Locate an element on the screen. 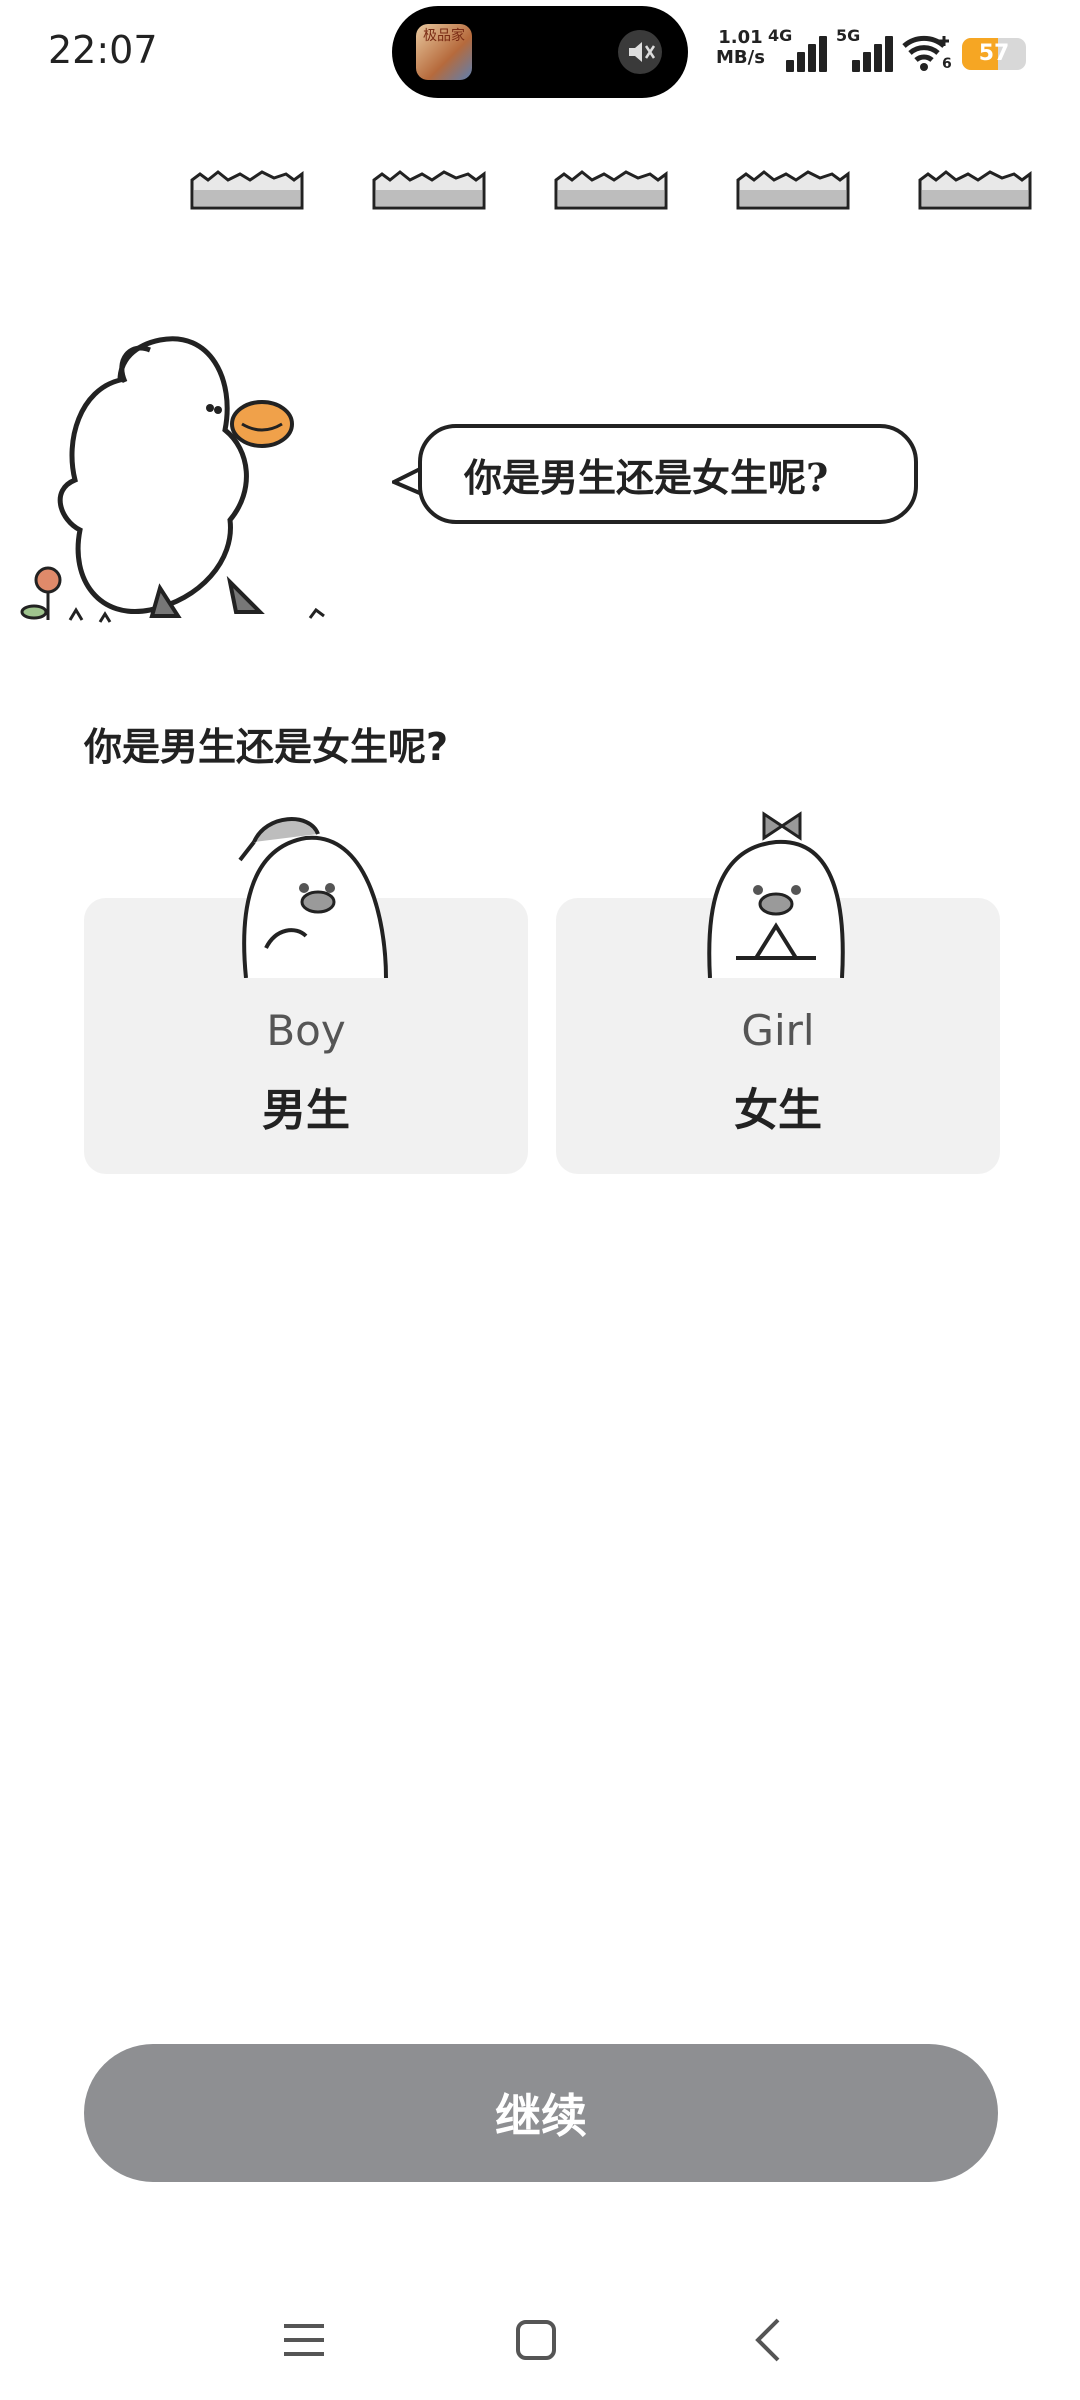  dynamic-island: 极品家 is located at coordinates (540, 52).